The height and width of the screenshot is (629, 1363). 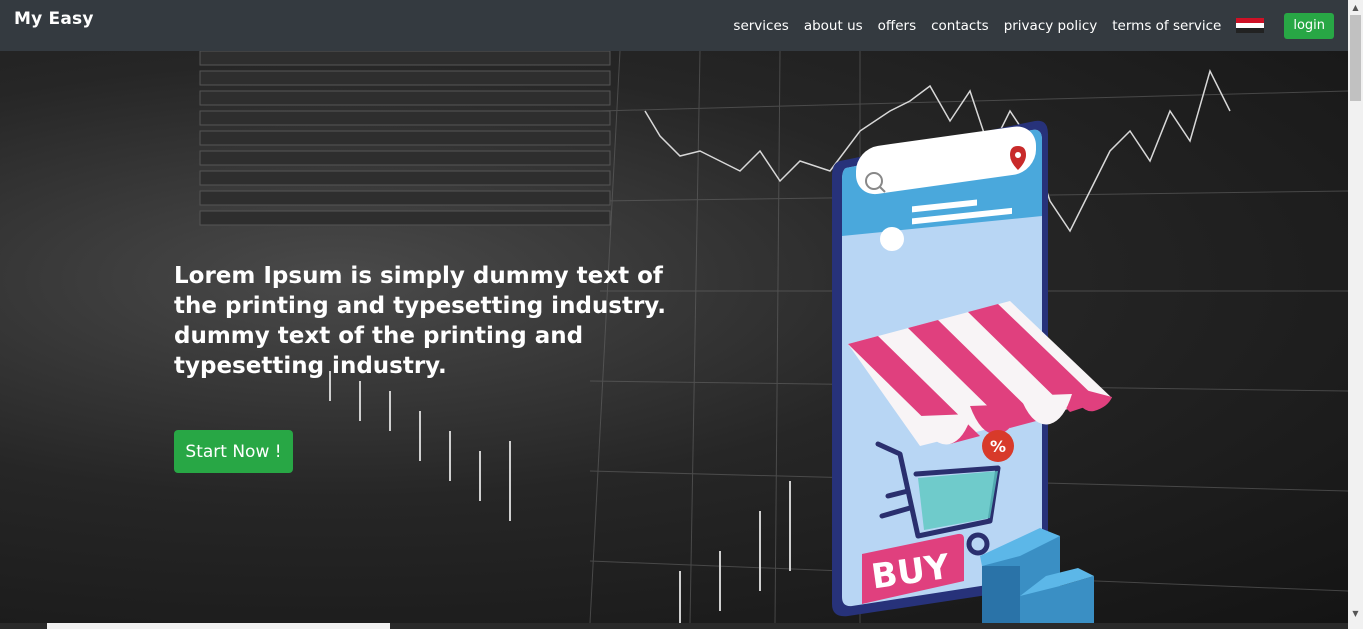 What do you see at coordinates (1051, 26) in the screenshot?
I see `nav-link-privacy-policy: privacy policy` at bounding box center [1051, 26].